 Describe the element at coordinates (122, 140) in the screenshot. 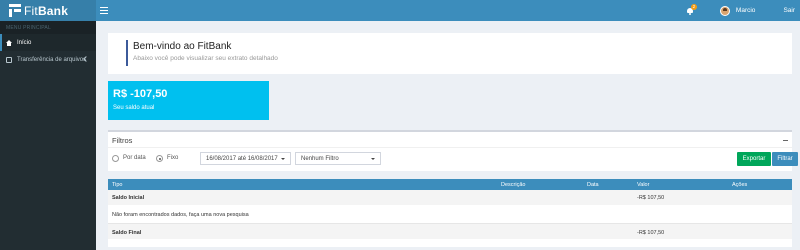

I see `filters-title: Filtros` at that location.